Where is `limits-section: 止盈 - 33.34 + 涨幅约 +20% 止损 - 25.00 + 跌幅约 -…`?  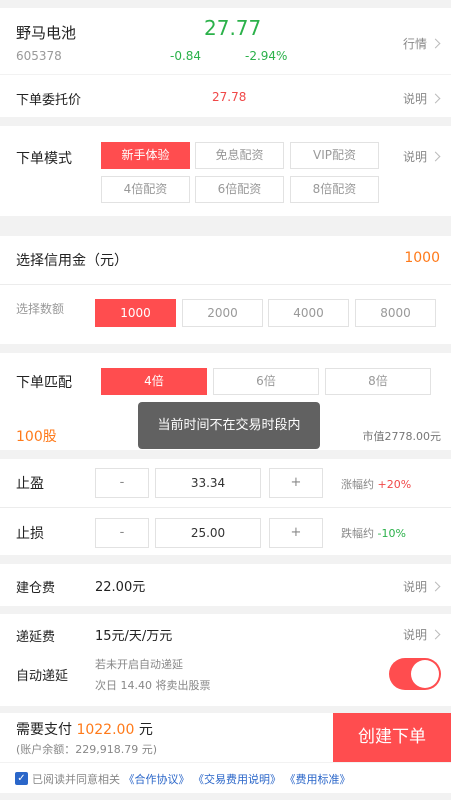 limits-section: 止盈 - 33.34 + 涨幅约 +20% 止损 - 25.00 + 跌幅约 -… is located at coordinates (225, 507).